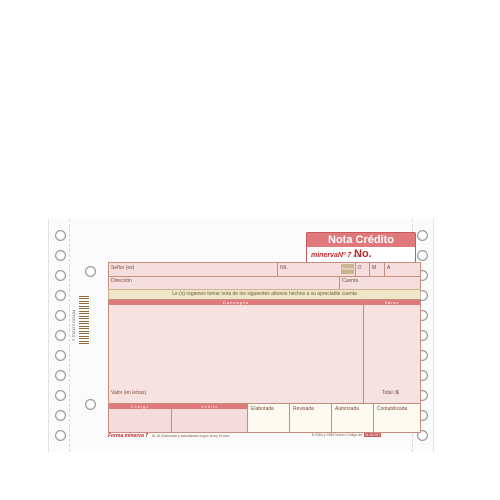 The image size is (500, 500). Describe the element at coordinates (373, 435) in the screenshot. I see `code-tag: M-16-007` at that location.